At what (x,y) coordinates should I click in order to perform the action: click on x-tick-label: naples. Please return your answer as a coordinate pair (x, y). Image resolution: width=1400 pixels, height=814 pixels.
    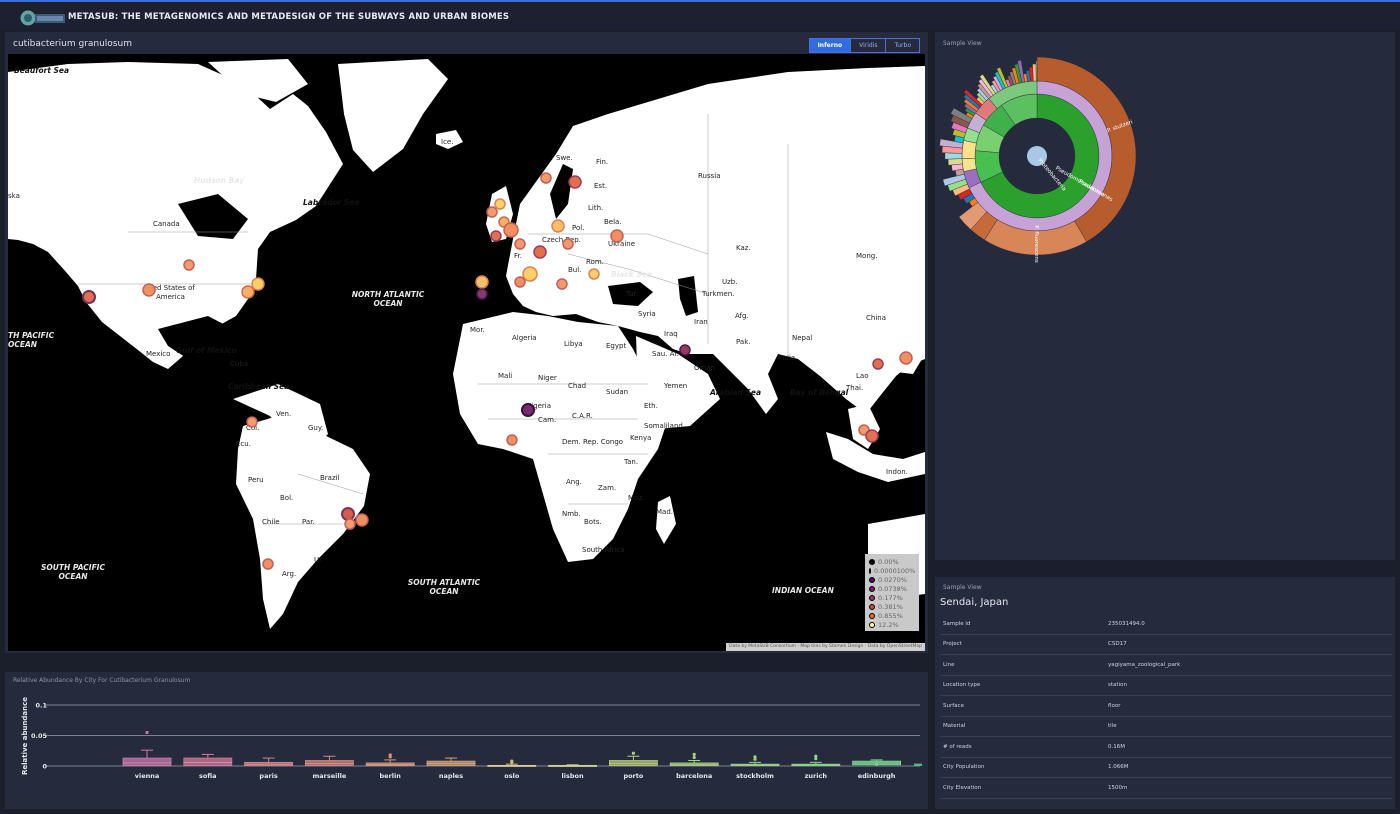
    Looking at the image, I should click on (451, 776).